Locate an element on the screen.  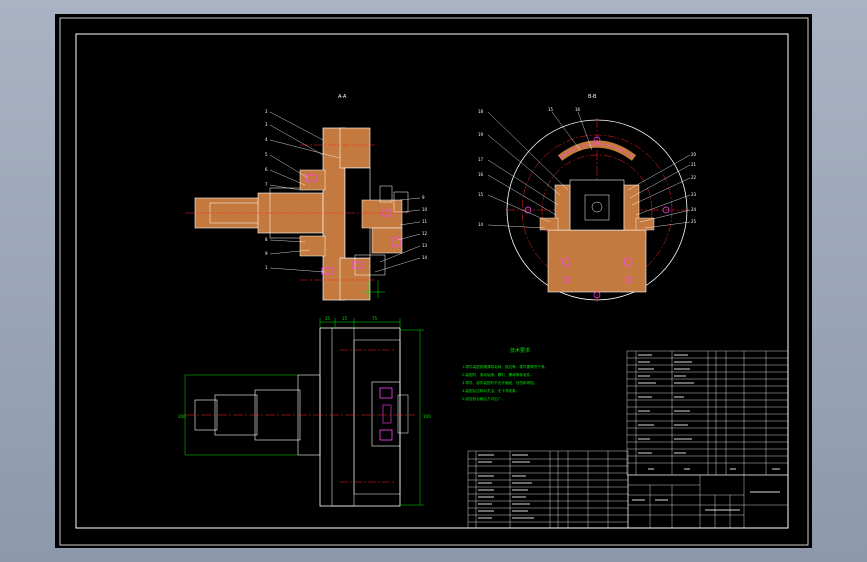
svg-text: 75 is located at coordinates (375, 318).